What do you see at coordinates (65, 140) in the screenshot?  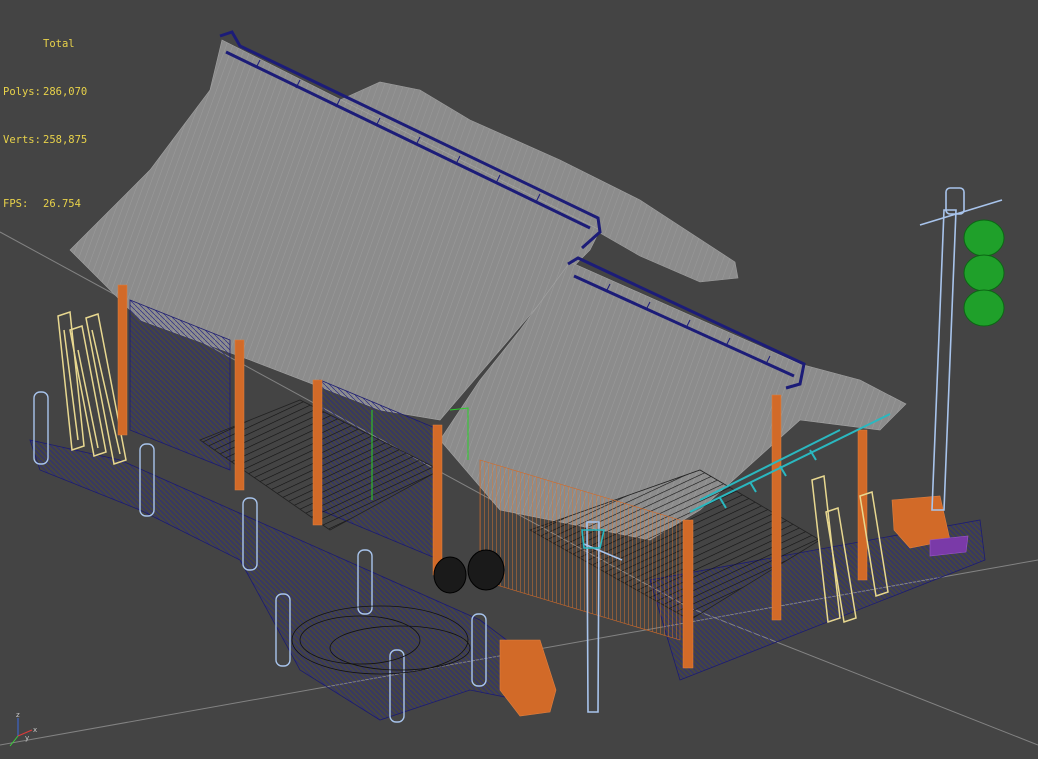 I see `verts-value: 258,875` at bounding box center [65, 140].